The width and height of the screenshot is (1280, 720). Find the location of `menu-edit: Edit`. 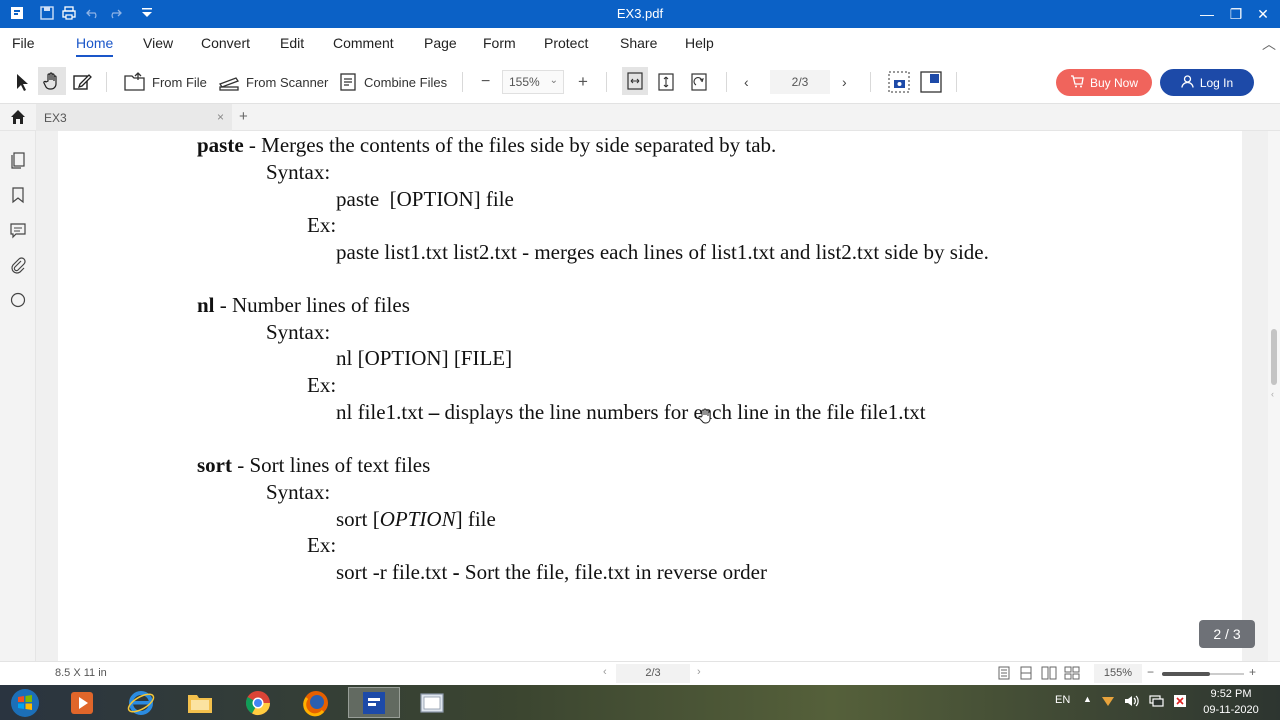

menu-edit: Edit is located at coordinates (292, 43).